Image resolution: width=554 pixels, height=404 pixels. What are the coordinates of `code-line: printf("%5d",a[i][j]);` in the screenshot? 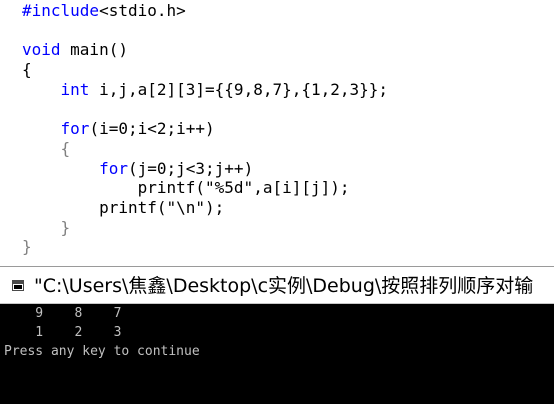 It's located at (186, 188).